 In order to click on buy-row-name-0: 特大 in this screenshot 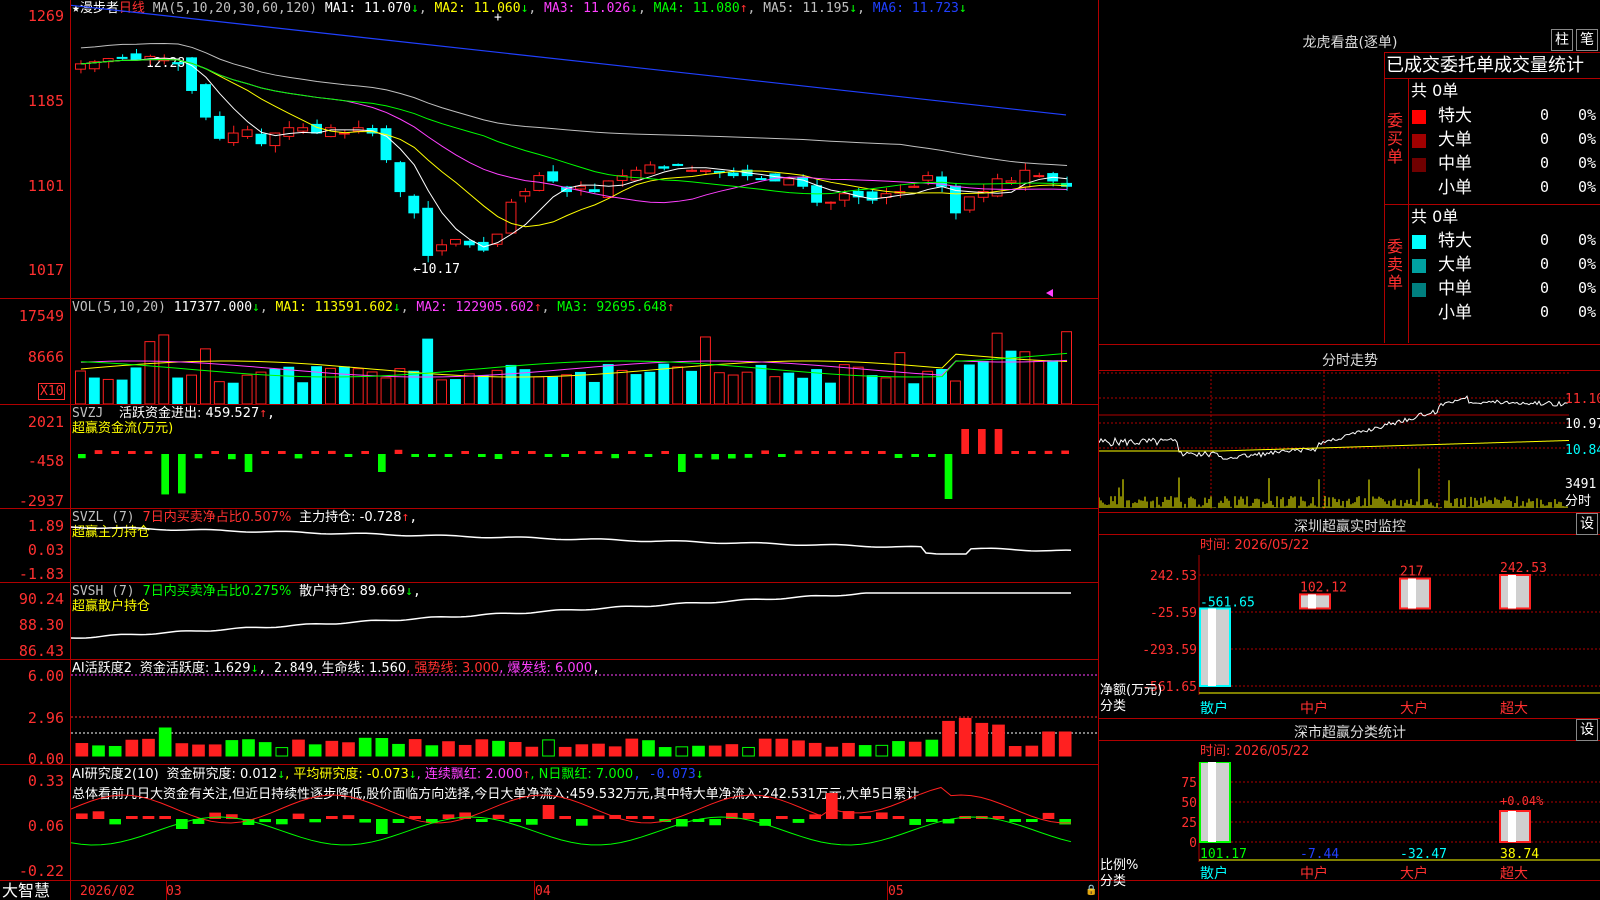, I will do `click(1455, 116)`.